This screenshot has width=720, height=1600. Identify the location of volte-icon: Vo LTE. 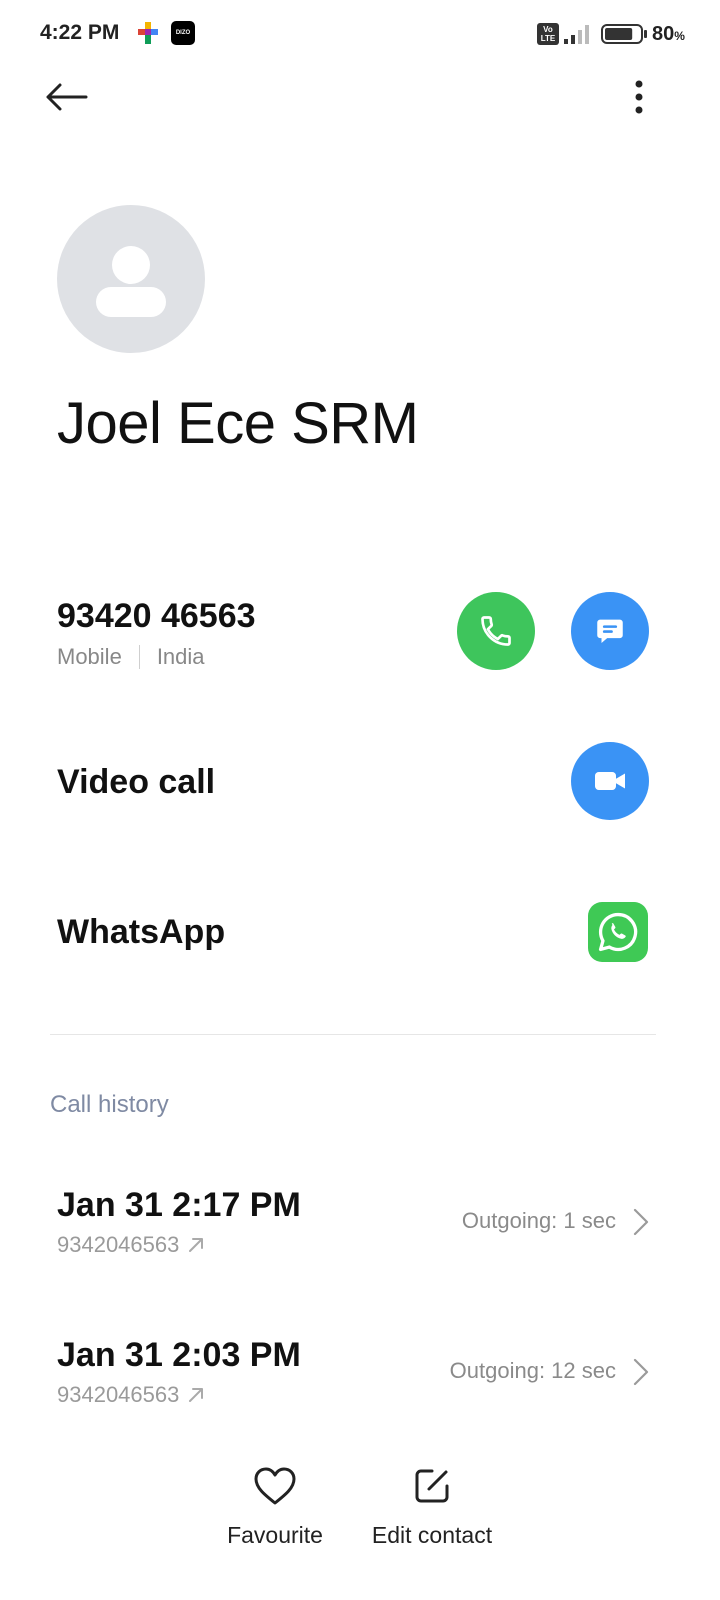
(548, 34).